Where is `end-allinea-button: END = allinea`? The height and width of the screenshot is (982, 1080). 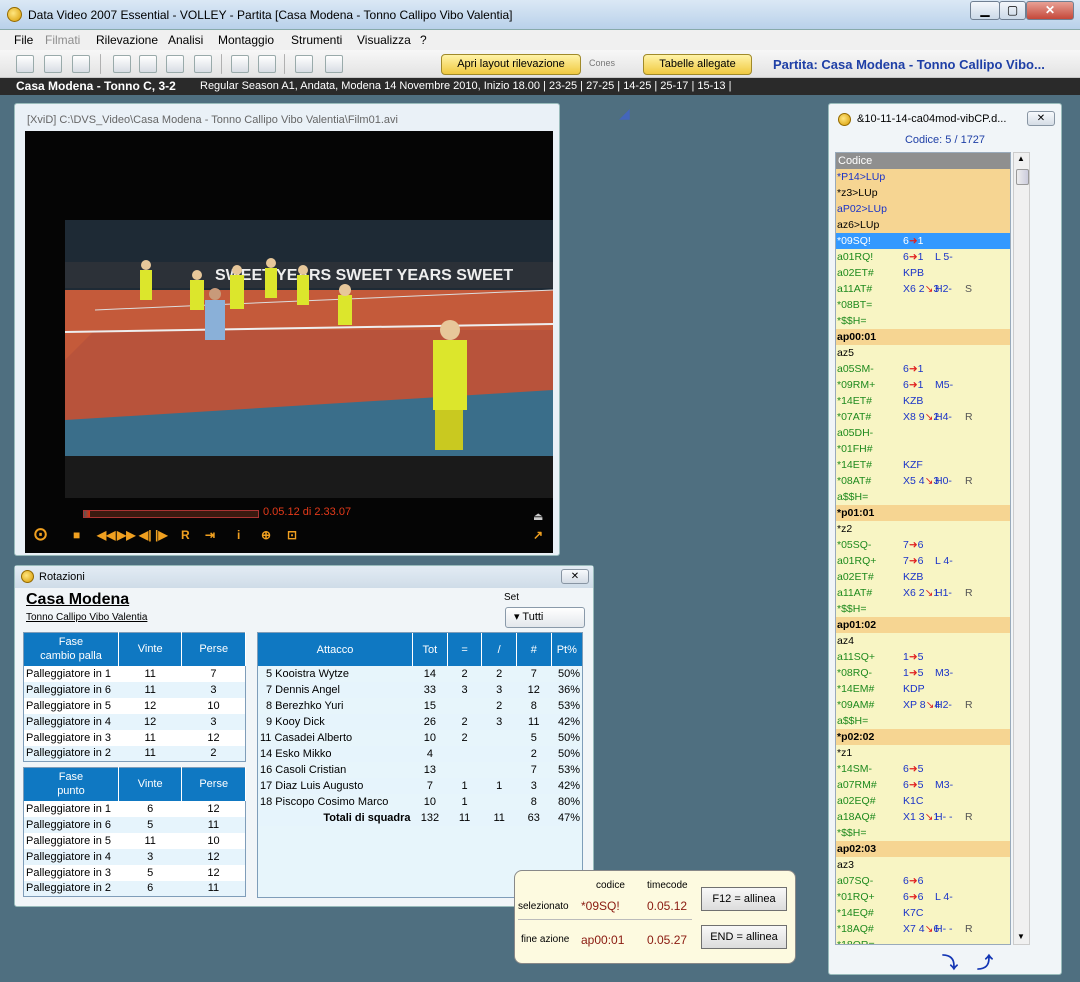
end-allinea-button: END = allinea is located at coordinates (744, 937).